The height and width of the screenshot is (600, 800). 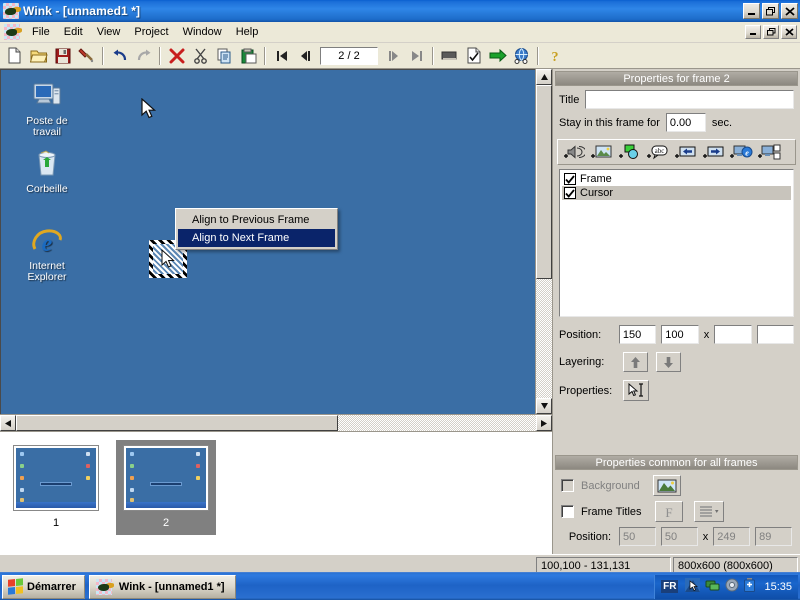 I want to click on frame-titles-font-button: F, so click(x=668, y=511).